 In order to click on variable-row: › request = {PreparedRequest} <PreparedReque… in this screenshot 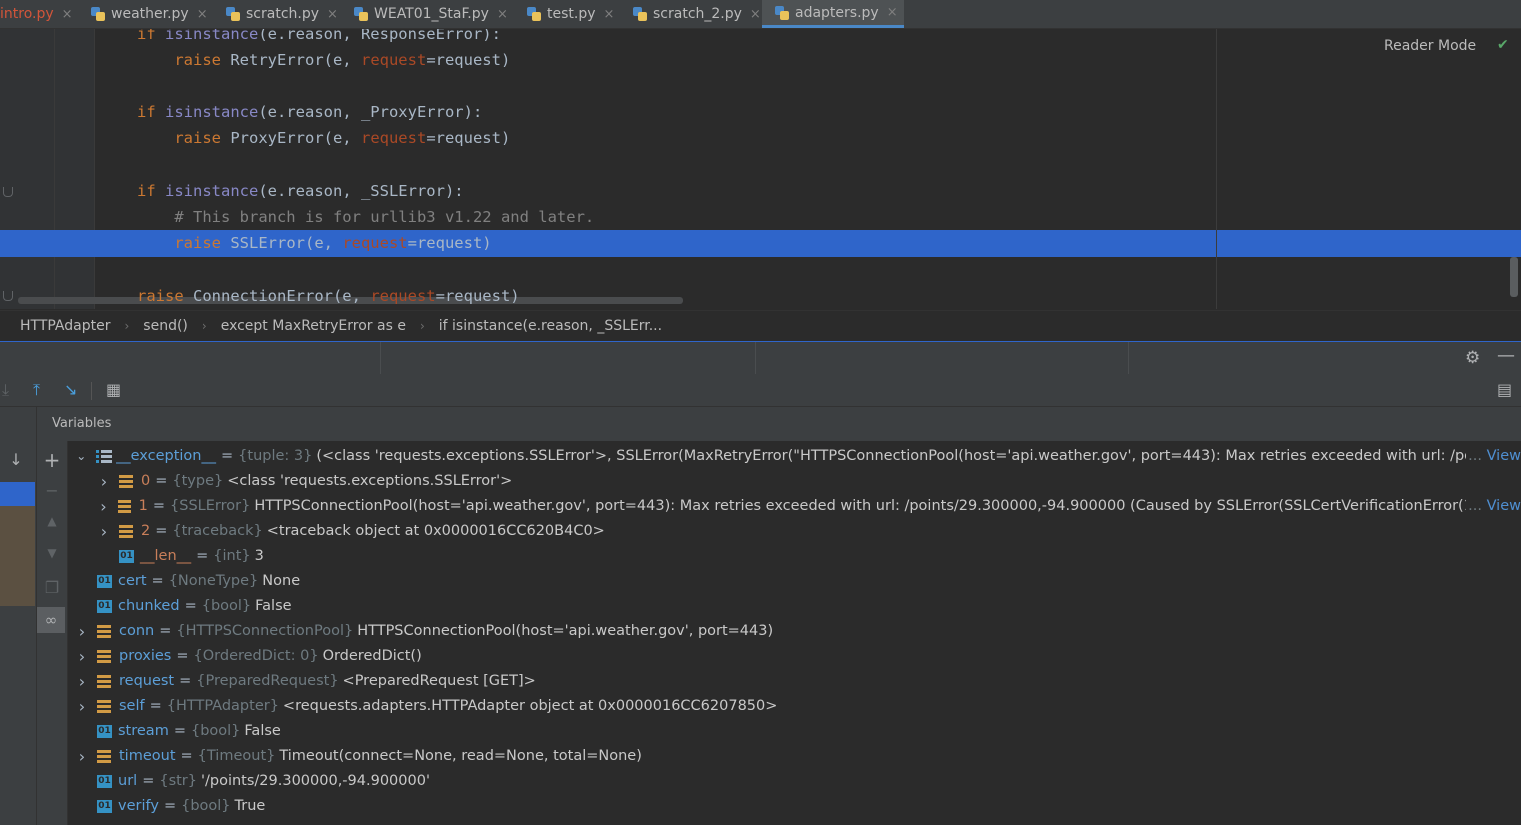, I will do `click(798, 681)`.